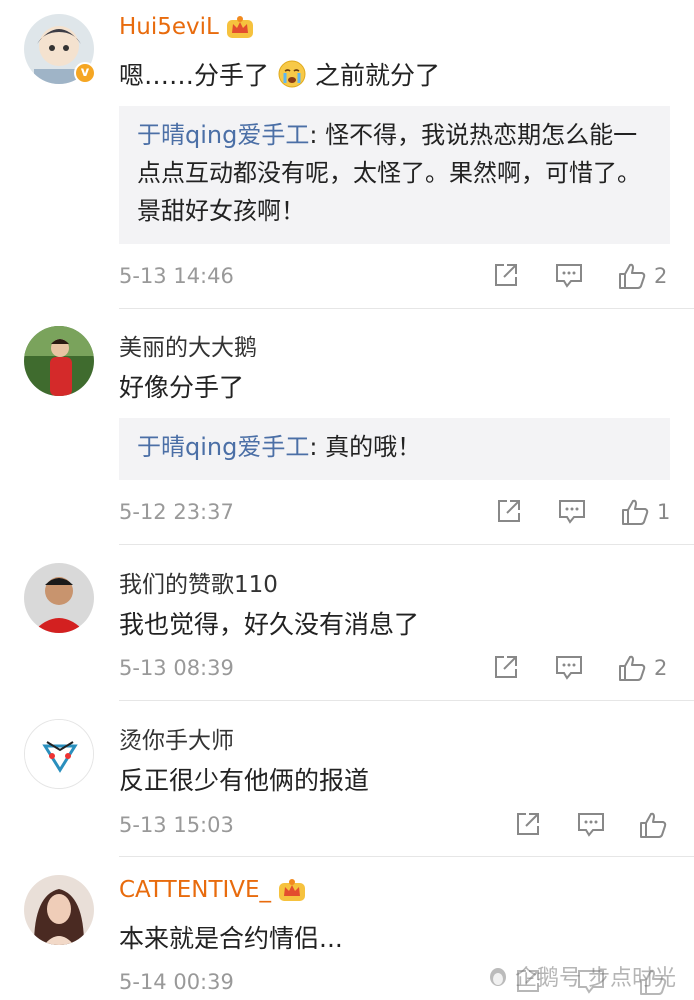  Describe the element at coordinates (176, 512) in the screenshot. I see `timestamp: 5-12 23:37` at that location.